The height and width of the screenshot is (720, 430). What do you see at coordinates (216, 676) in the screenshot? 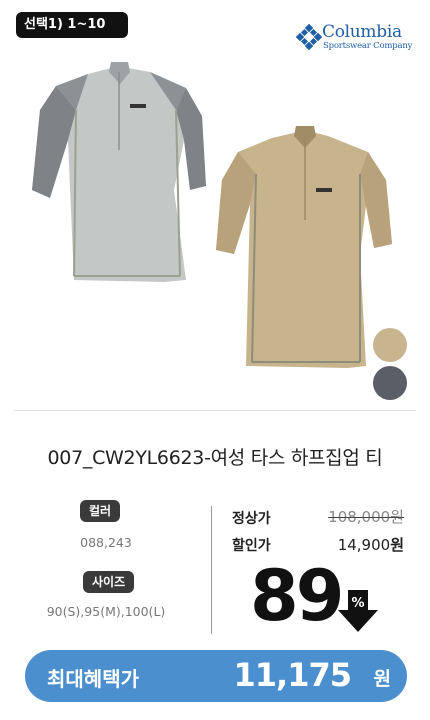
I see `max-benefit-price-bar: 최대혜택가 11,175 원` at bounding box center [216, 676].